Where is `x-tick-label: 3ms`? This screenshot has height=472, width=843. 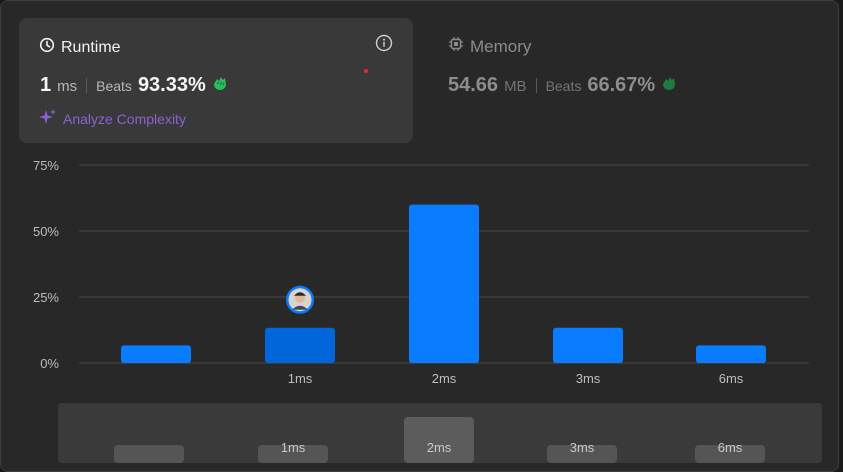
x-tick-label: 3ms is located at coordinates (588, 378).